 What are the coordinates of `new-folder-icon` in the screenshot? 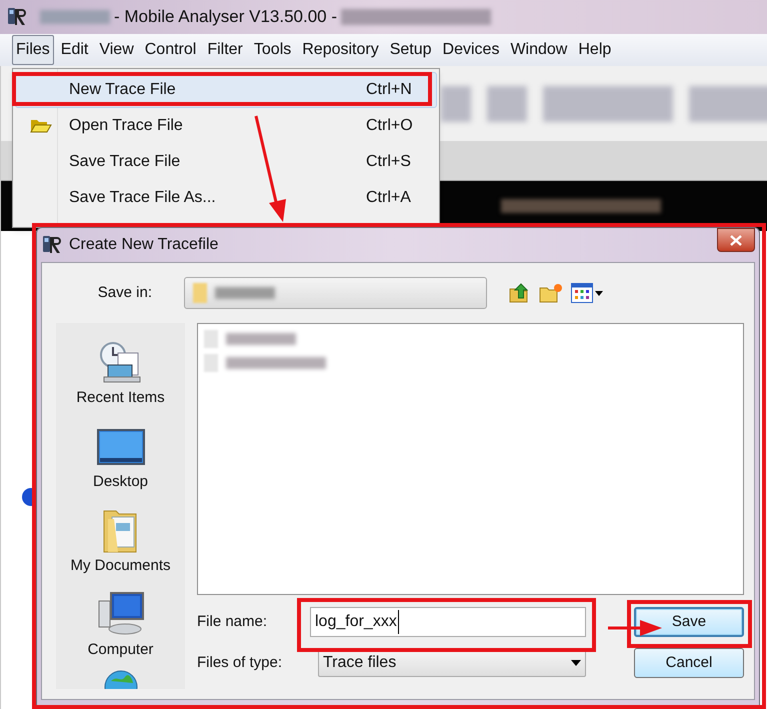 It's located at (551, 293).